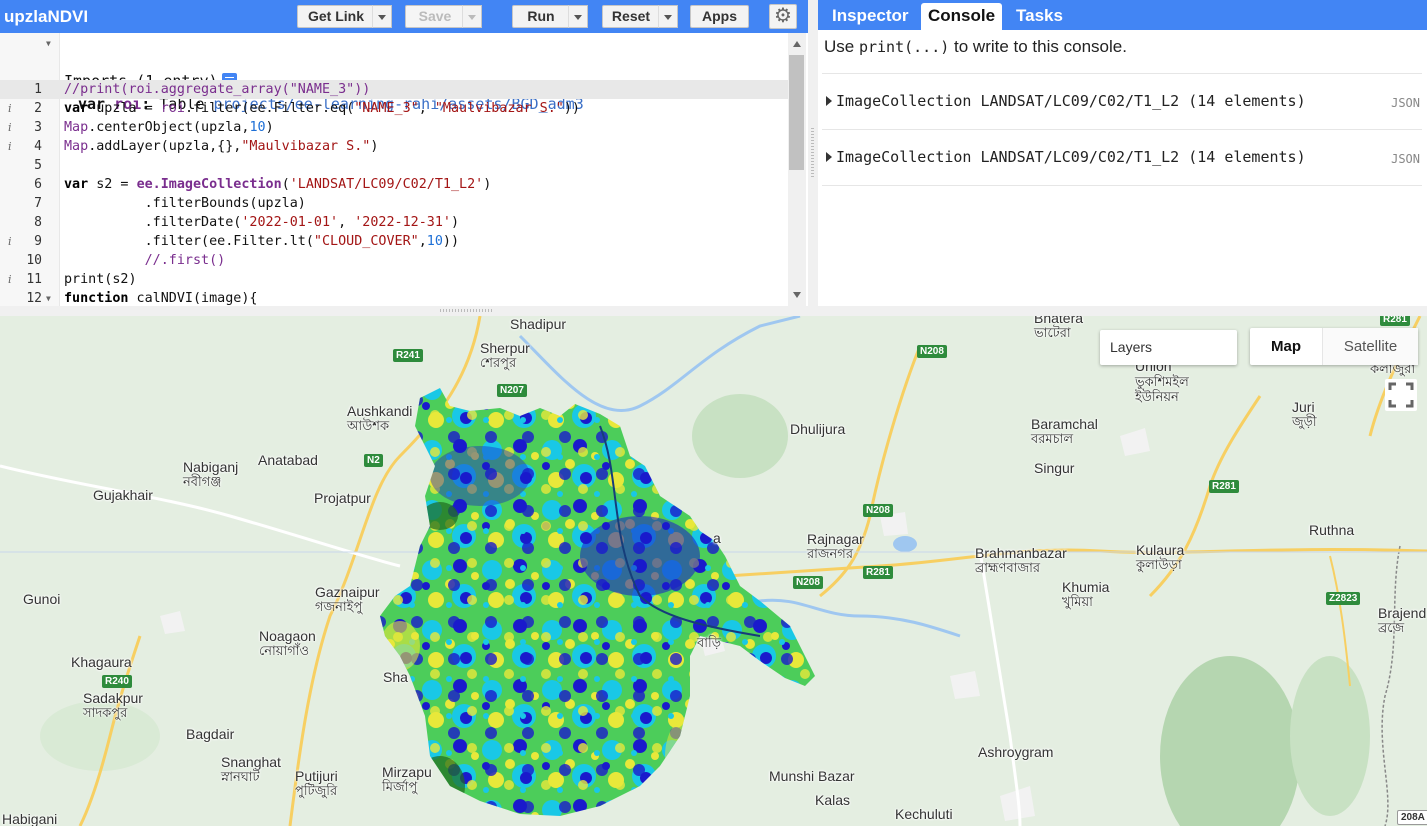 The image size is (1427, 826). What do you see at coordinates (472, 16) in the screenshot?
I see `save-dropdown-icon` at bounding box center [472, 16].